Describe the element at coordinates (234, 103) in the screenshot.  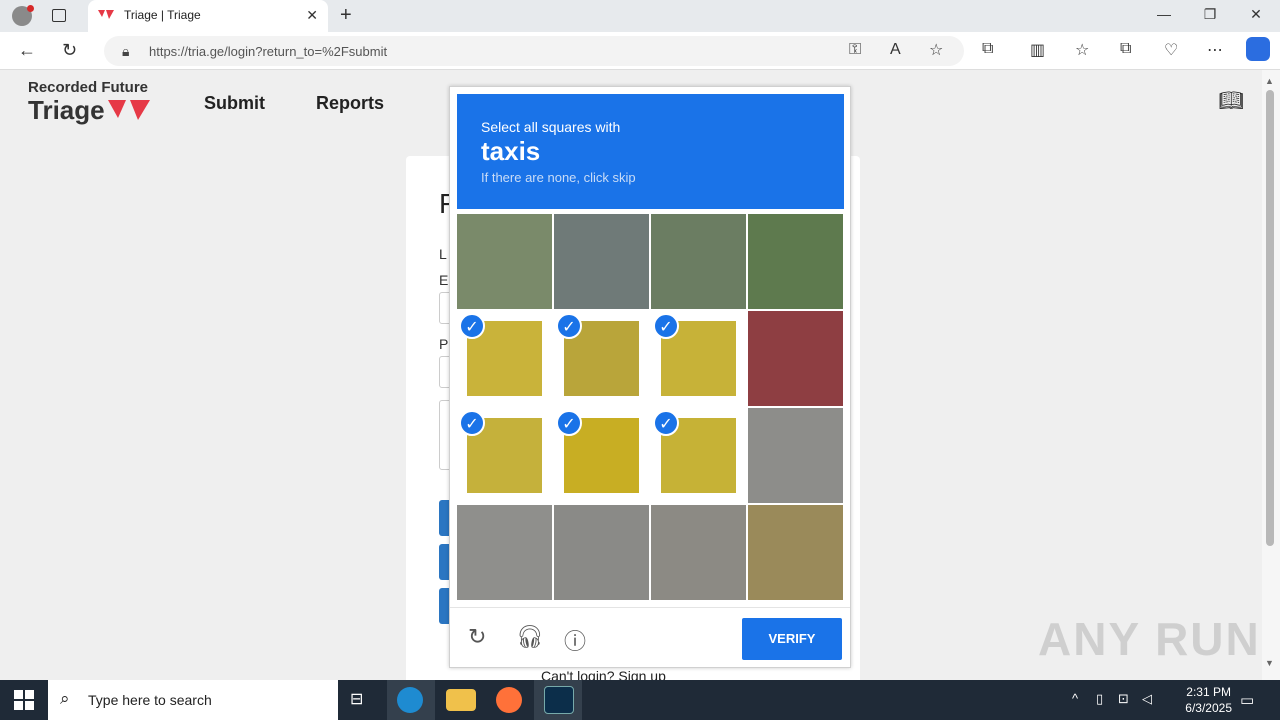
I see `nav-submit: Submit` at that location.